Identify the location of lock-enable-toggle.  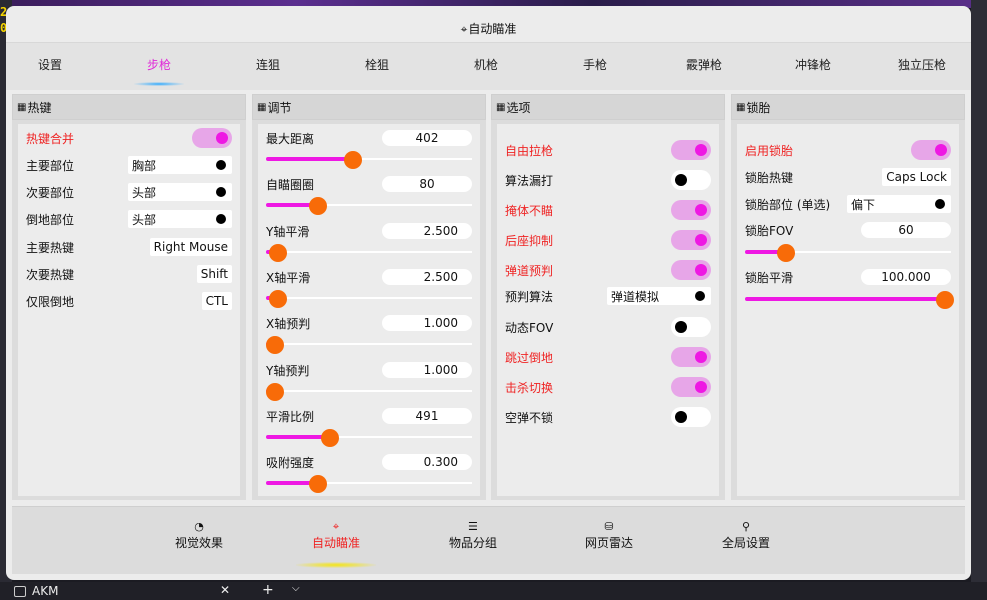
(931, 150).